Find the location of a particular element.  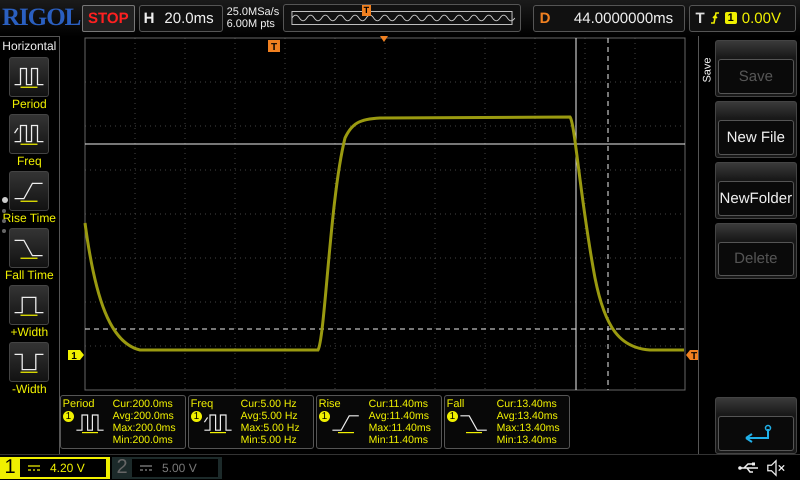

measurement-value: Max:13.40ms is located at coordinates (528, 428).